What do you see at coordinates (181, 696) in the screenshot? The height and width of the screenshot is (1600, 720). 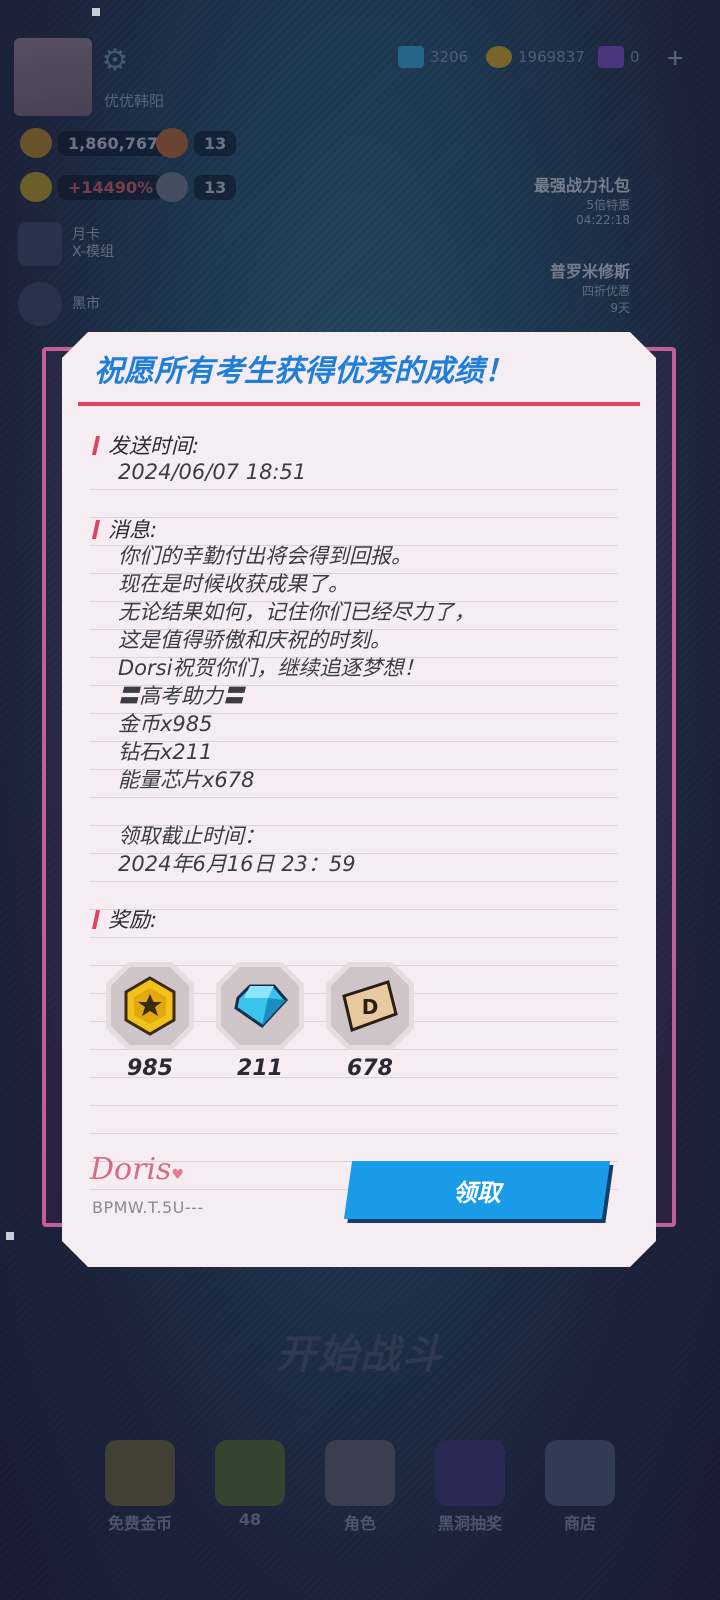 I see `message-line: 〓高考助力〓` at bounding box center [181, 696].